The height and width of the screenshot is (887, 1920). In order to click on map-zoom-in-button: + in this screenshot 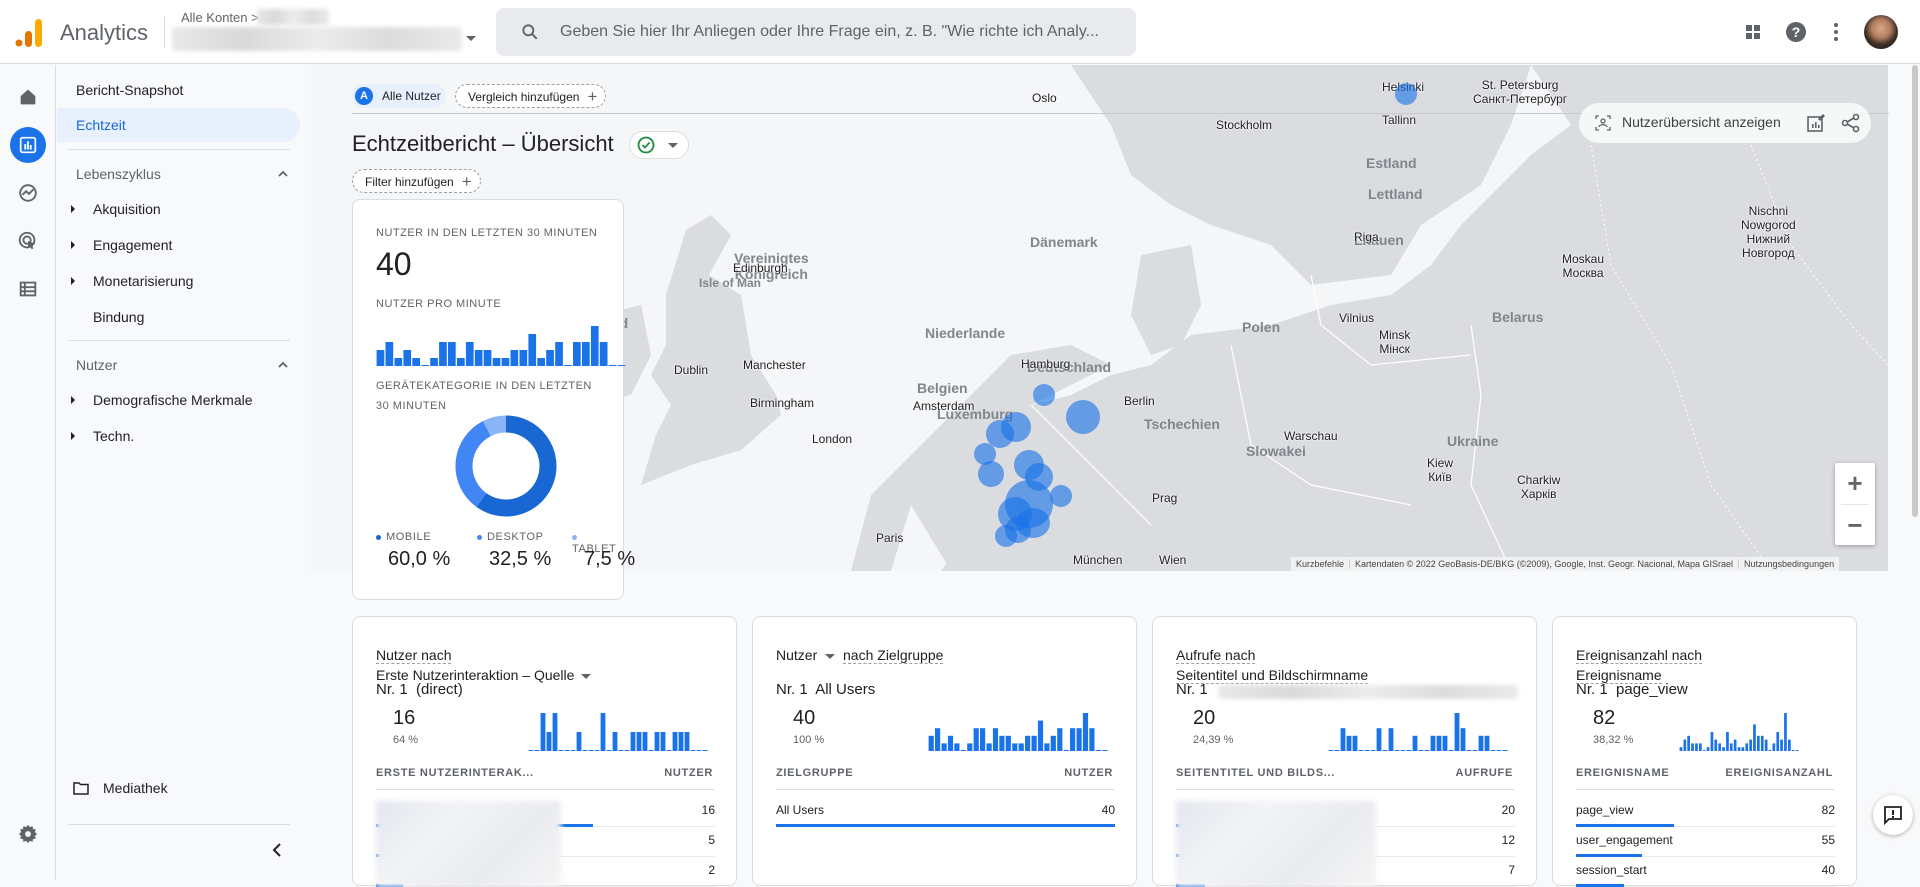, I will do `click(1855, 483)`.